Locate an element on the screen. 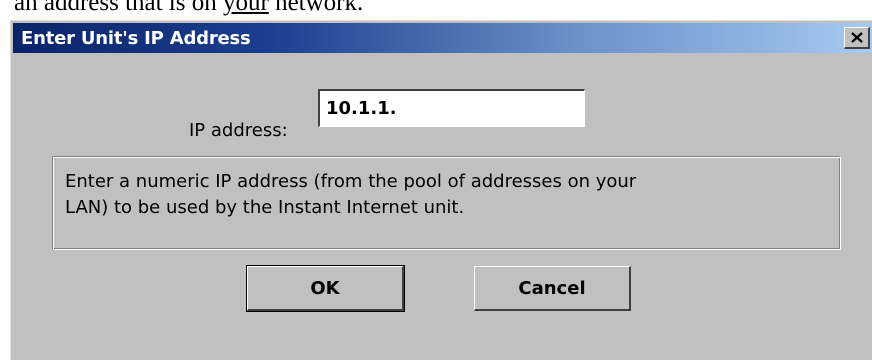 The image size is (872, 360). cancel-button: Cancel is located at coordinates (552, 288).